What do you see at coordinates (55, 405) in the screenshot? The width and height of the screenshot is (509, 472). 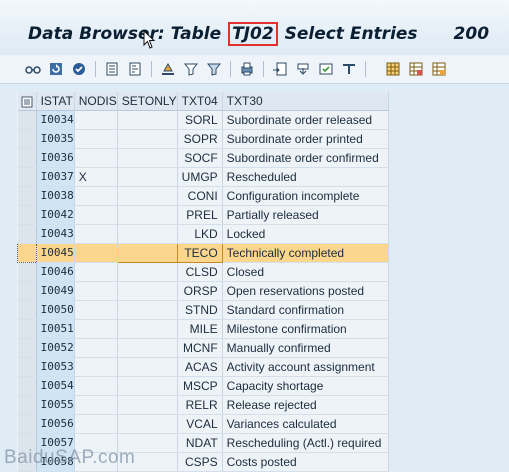 I see `cell-istat: I0055` at bounding box center [55, 405].